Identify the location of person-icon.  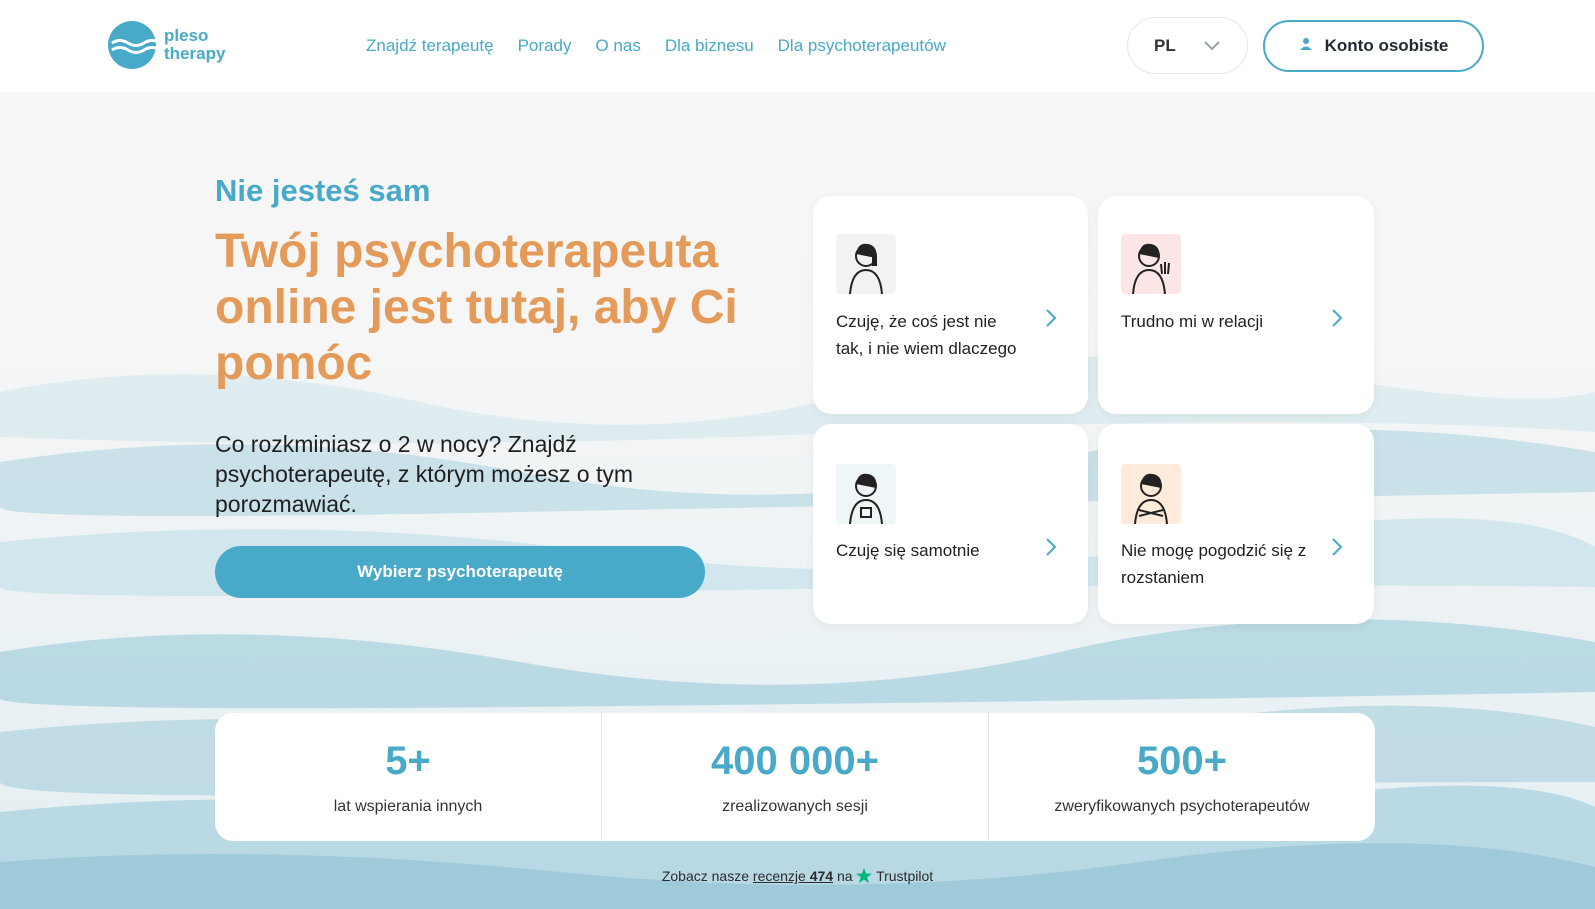
(1306, 46).